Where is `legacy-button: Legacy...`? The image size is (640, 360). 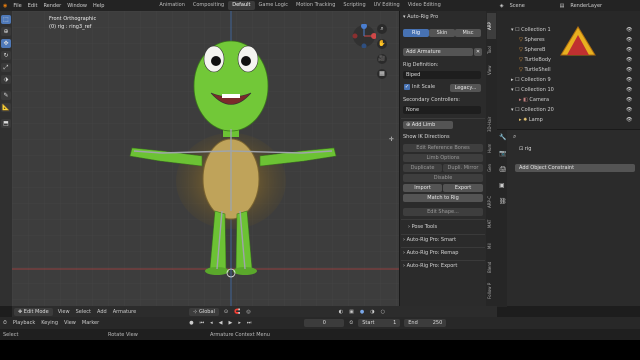 legacy-button: Legacy... is located at coordinates (465, 88).